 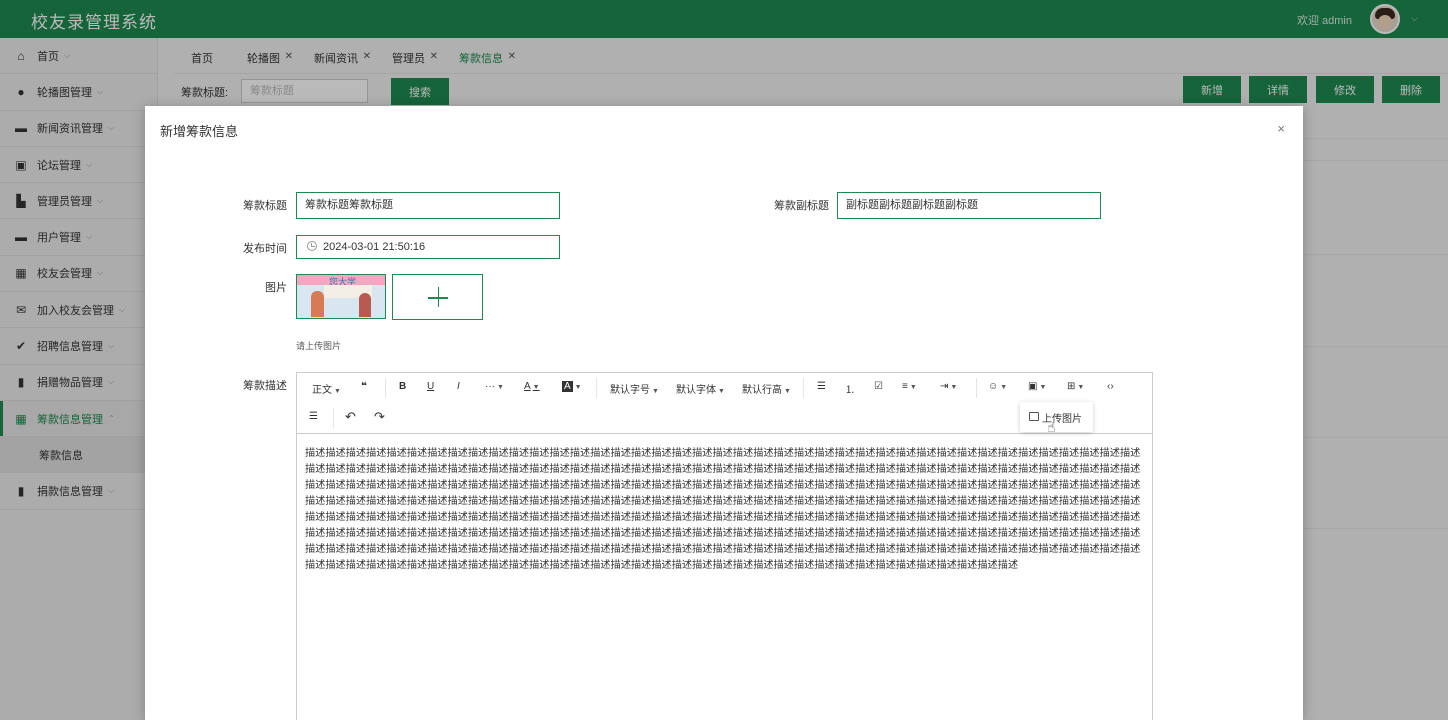 What do you see at coordinates (428, 205) in the screenshot?
I see `title-field: 筹款标题筹款标题` at bounding box center [428, 205].